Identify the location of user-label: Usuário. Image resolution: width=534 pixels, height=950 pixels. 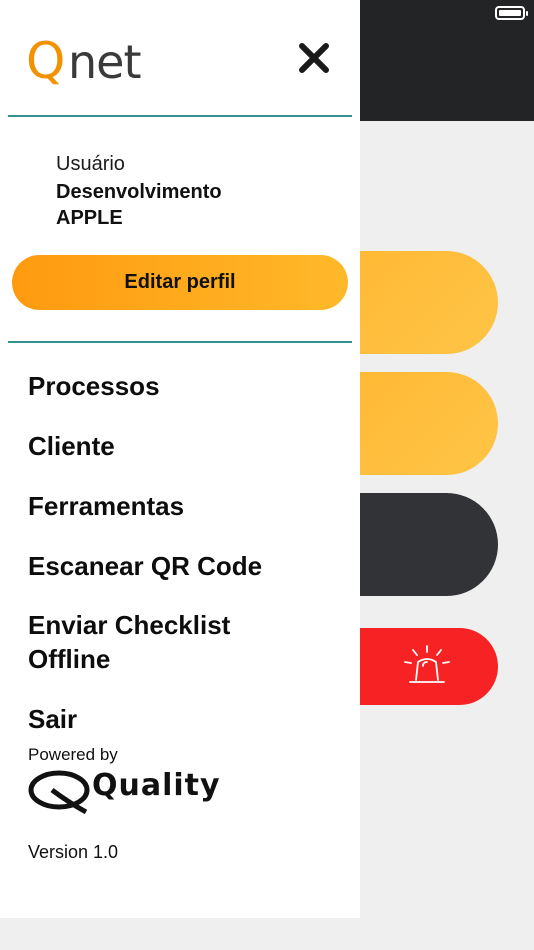
(90, 164).